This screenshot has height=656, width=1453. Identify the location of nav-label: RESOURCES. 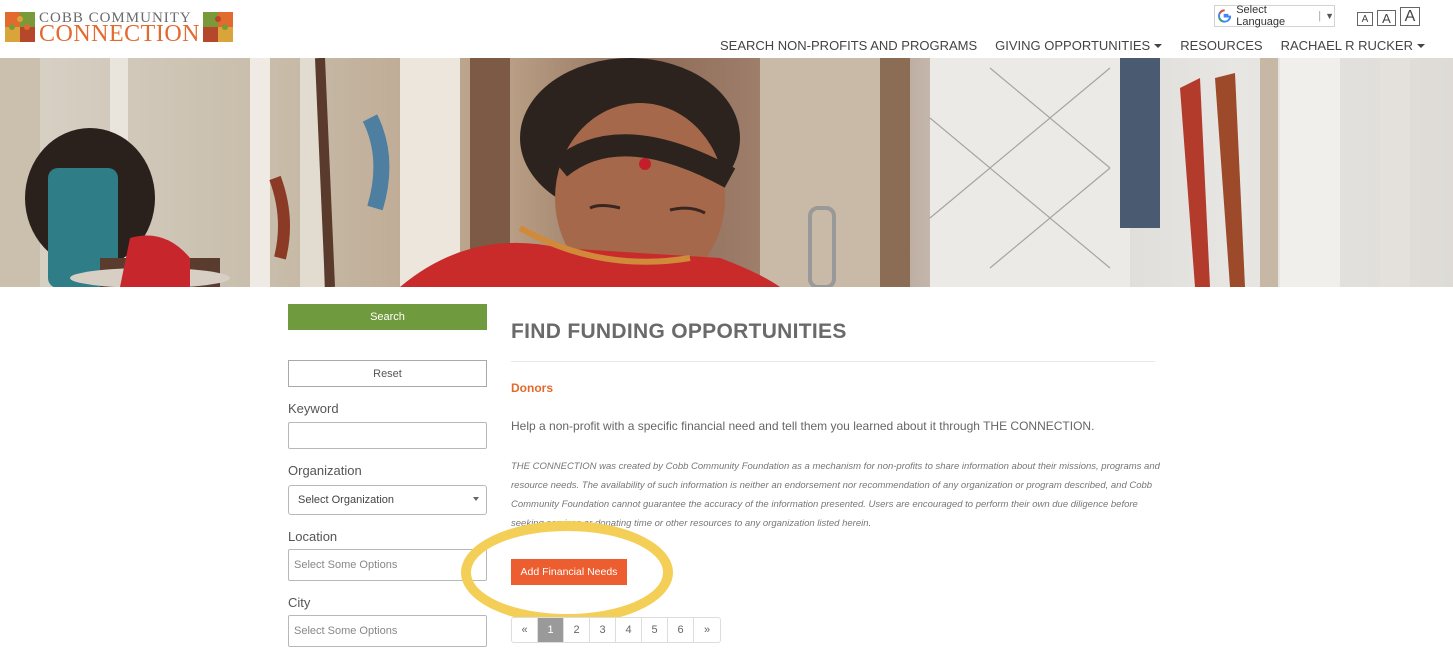
(1221, 45).